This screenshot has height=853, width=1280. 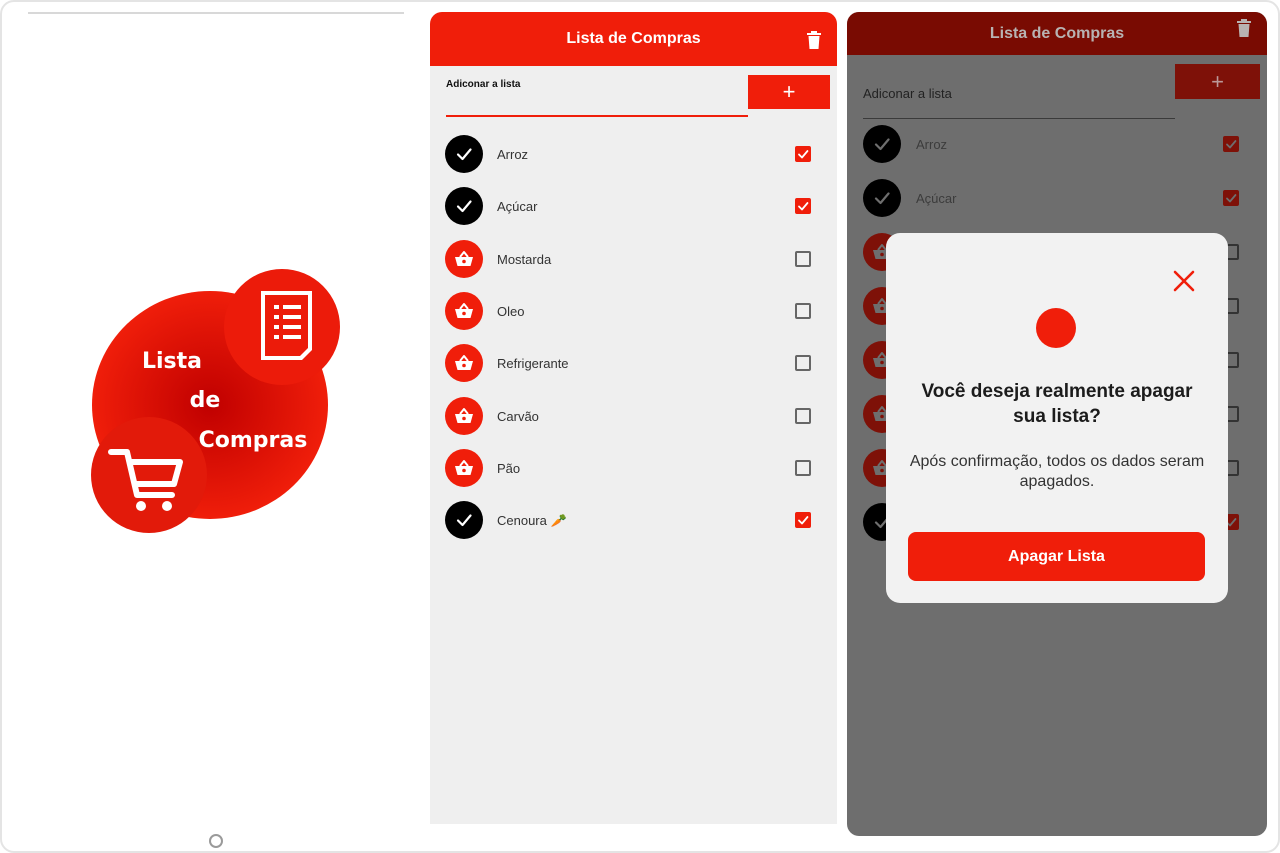 I want to click on app-bar: Lista de Compras, so click(x=633, y=39).